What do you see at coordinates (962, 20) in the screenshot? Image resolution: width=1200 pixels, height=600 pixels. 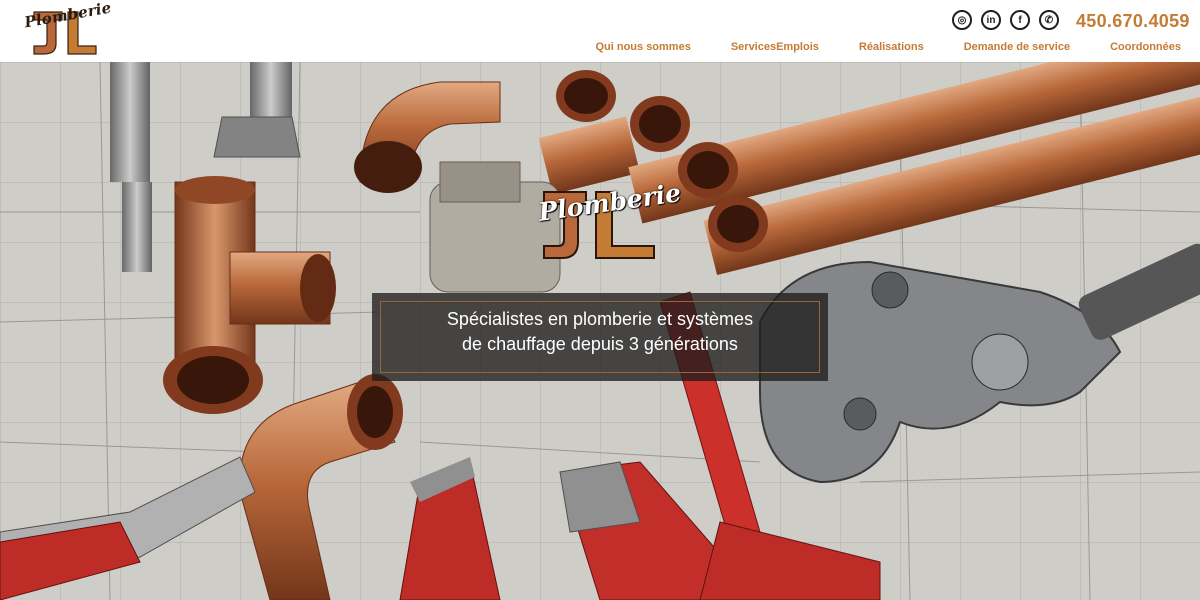 I see `instagram-icon: ◎` at bounding box center [962, 20].